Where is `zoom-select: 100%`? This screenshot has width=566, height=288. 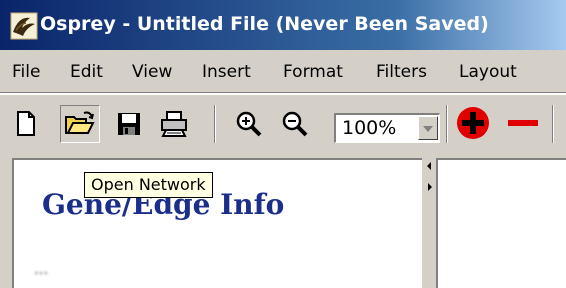 zoom-select: 100% is located at coordinates (387, 128).